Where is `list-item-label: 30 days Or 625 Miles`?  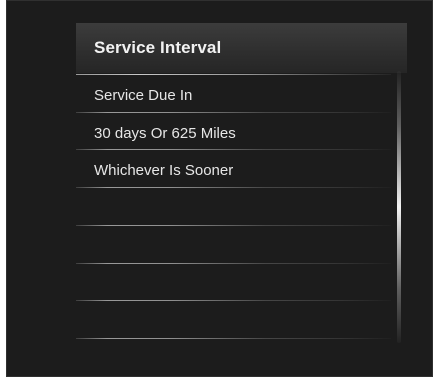 list-item-label: 30 days Or 625 Miles is located at coordinates (165, 133).